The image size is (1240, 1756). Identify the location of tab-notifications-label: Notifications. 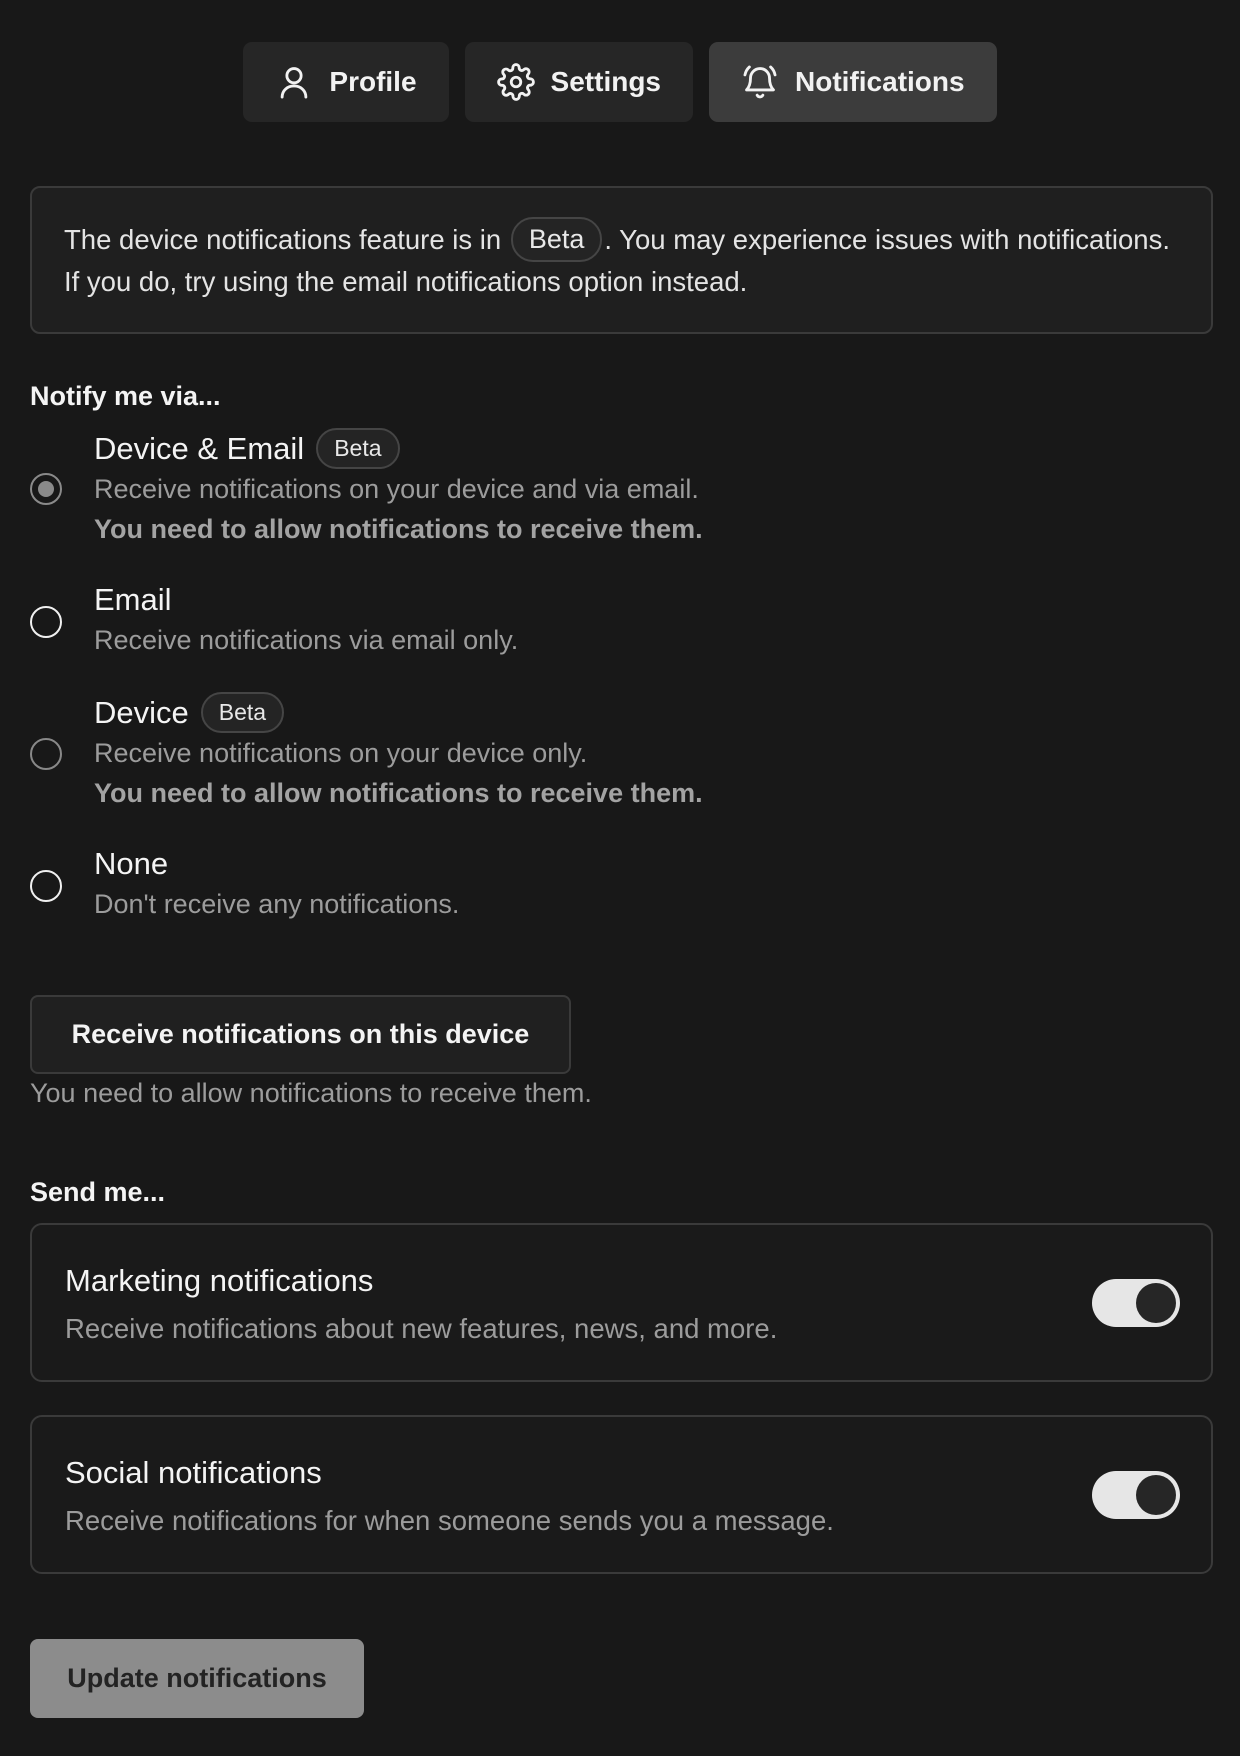
(880, 81).